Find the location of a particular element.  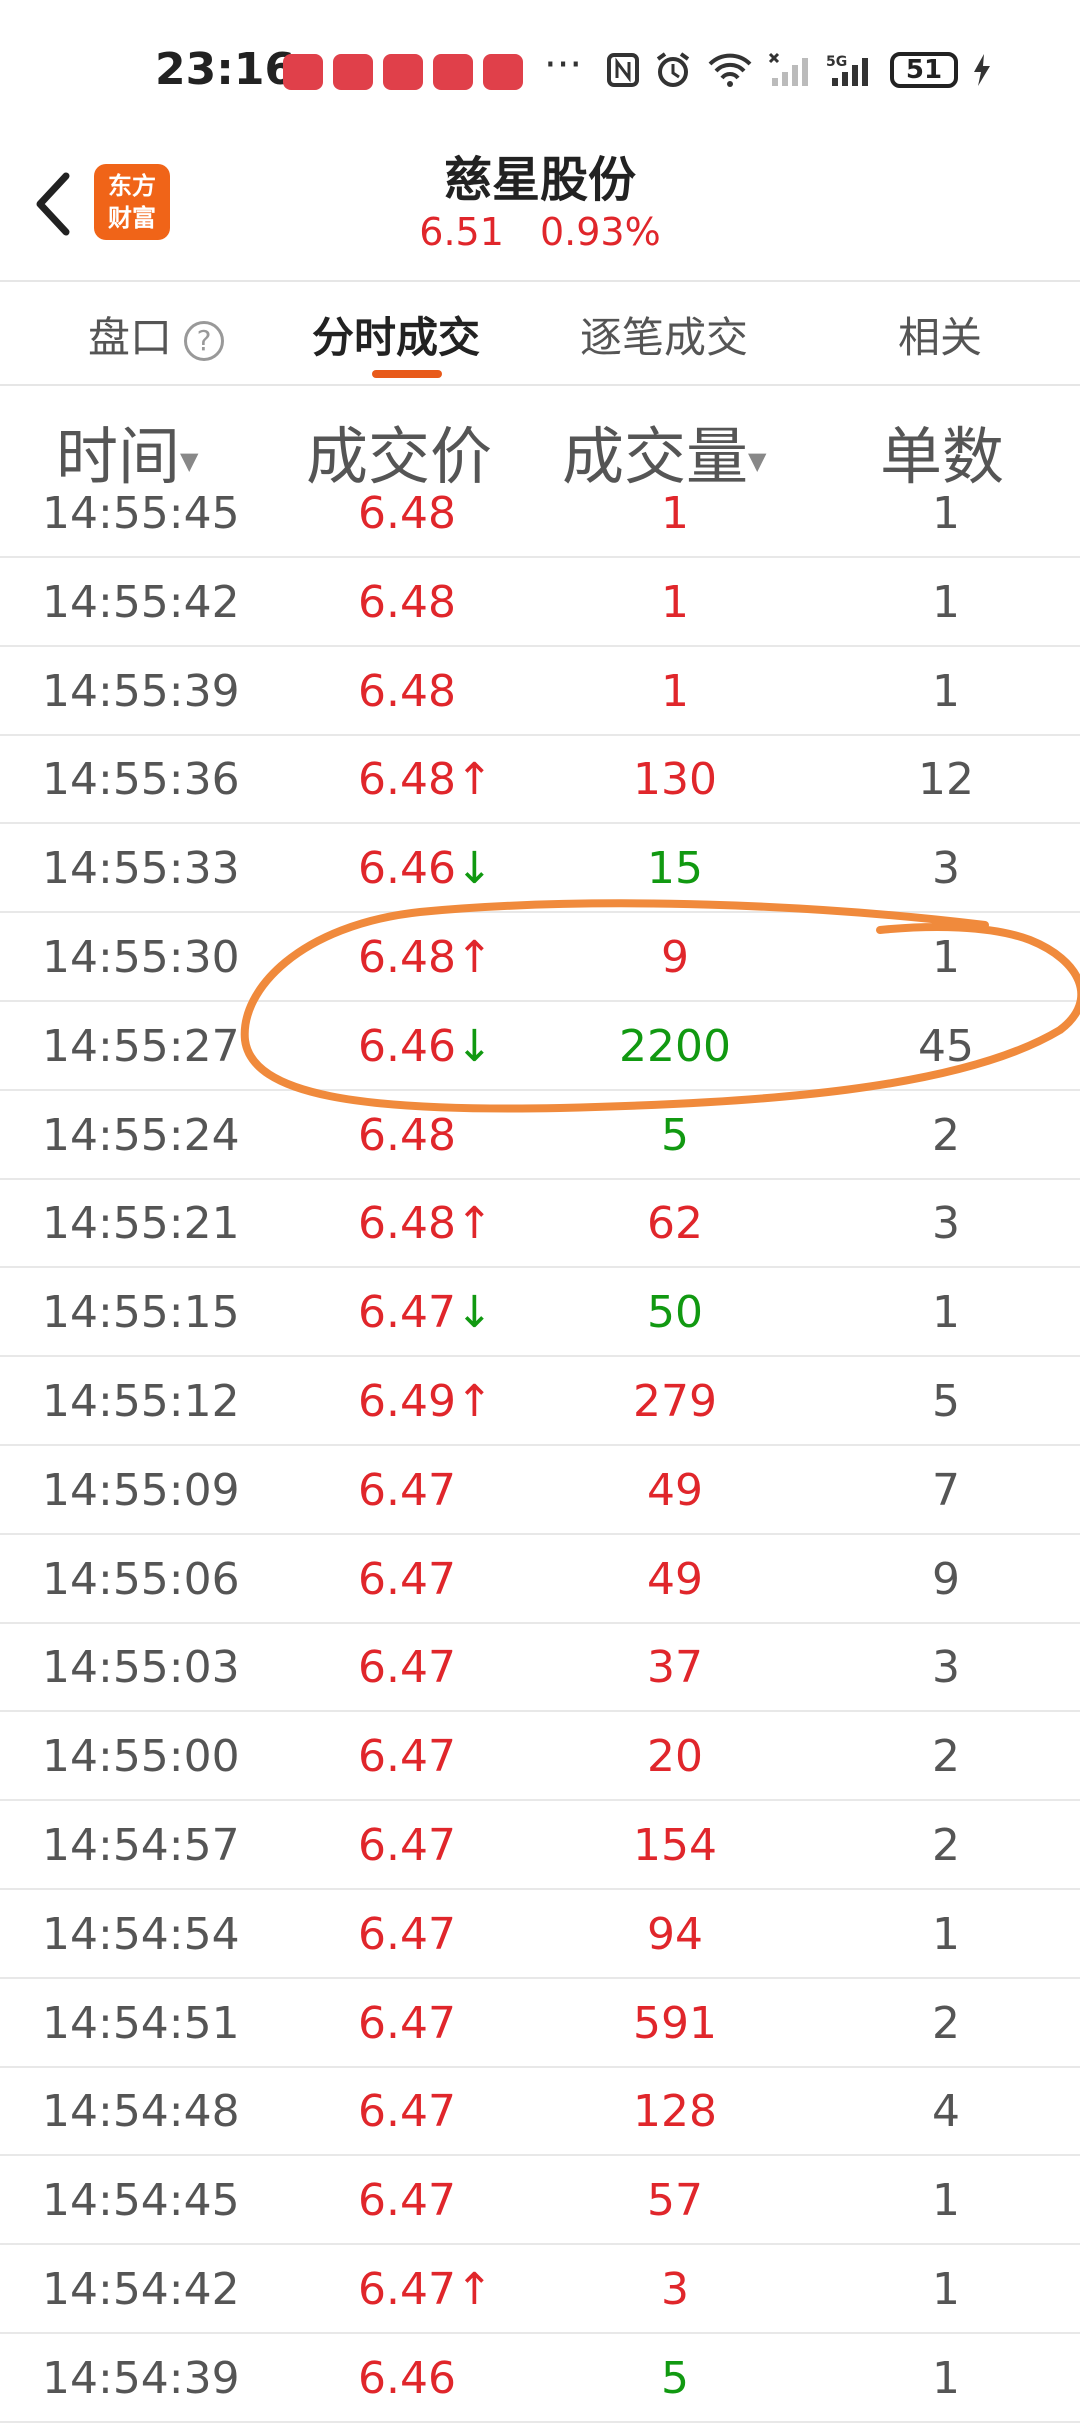

trade-time: 14:55:06 is located at coordinates (141, 1579).